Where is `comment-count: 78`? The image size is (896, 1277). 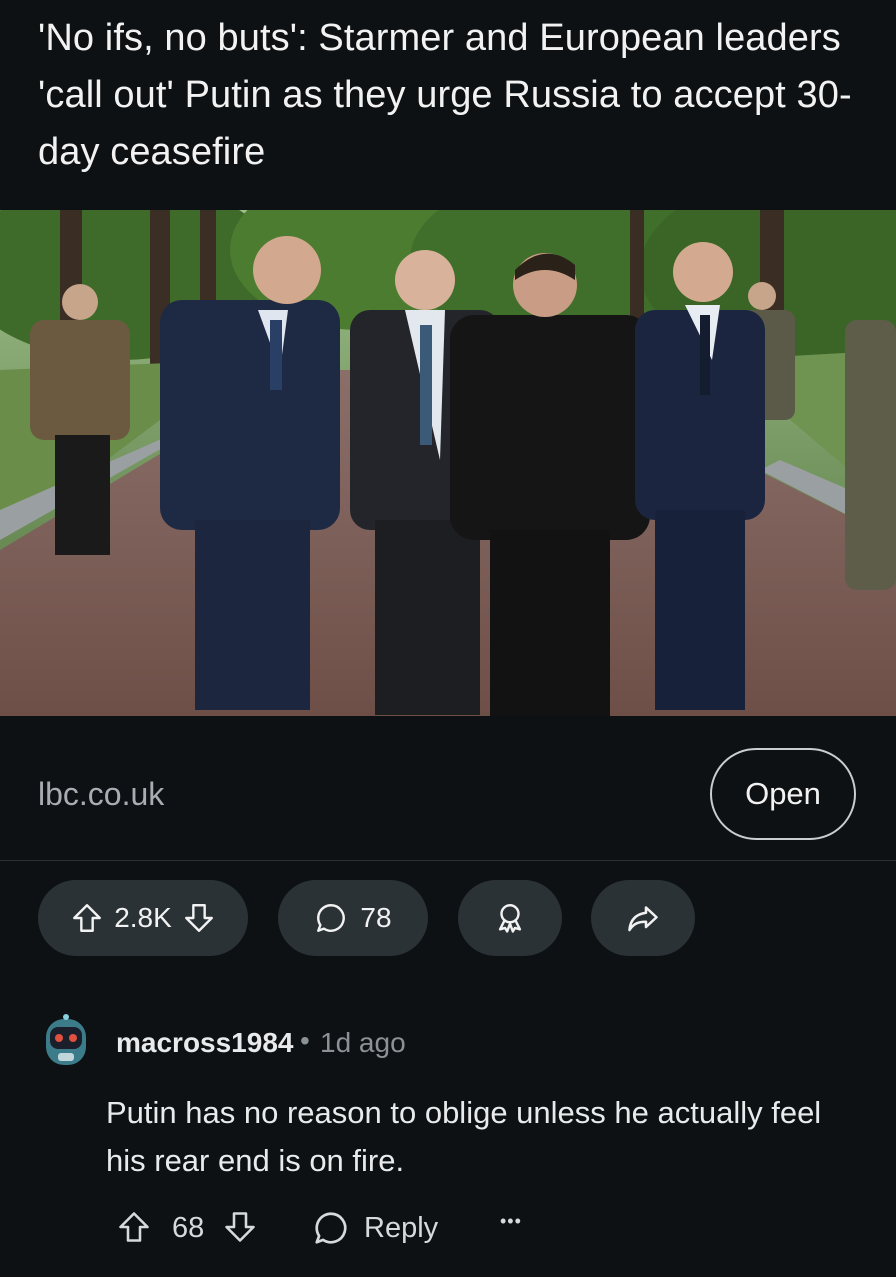 comment-count: 78 is located at coordinates (376, 917).